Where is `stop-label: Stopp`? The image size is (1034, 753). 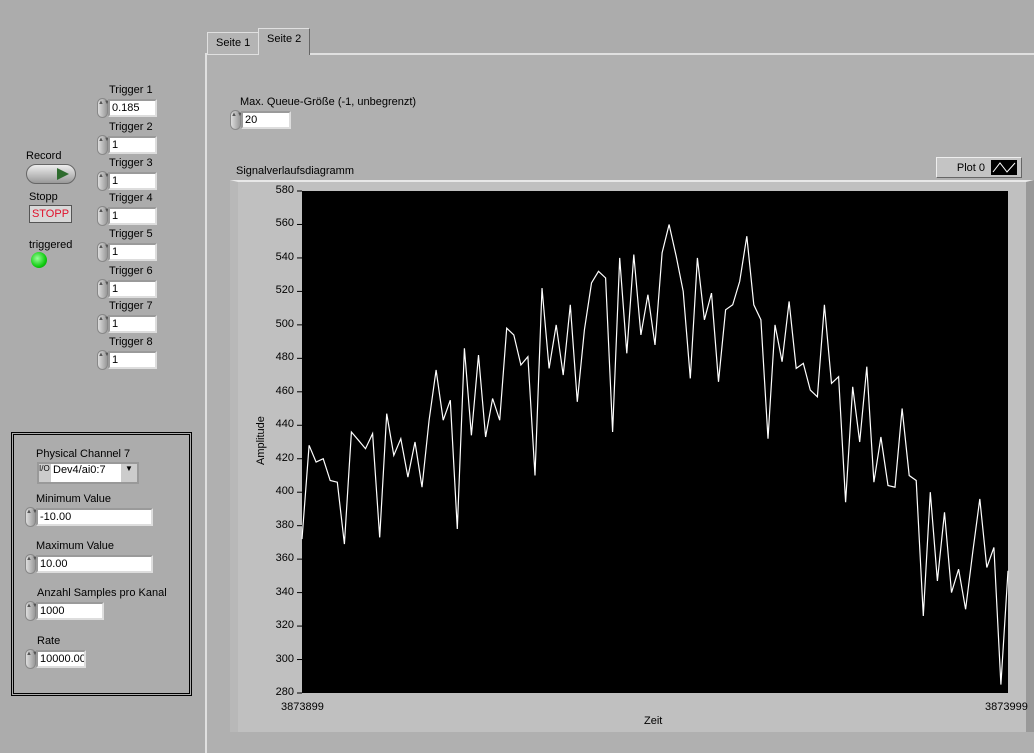
stop-label: Stopp is located at coordinates (43, 197).